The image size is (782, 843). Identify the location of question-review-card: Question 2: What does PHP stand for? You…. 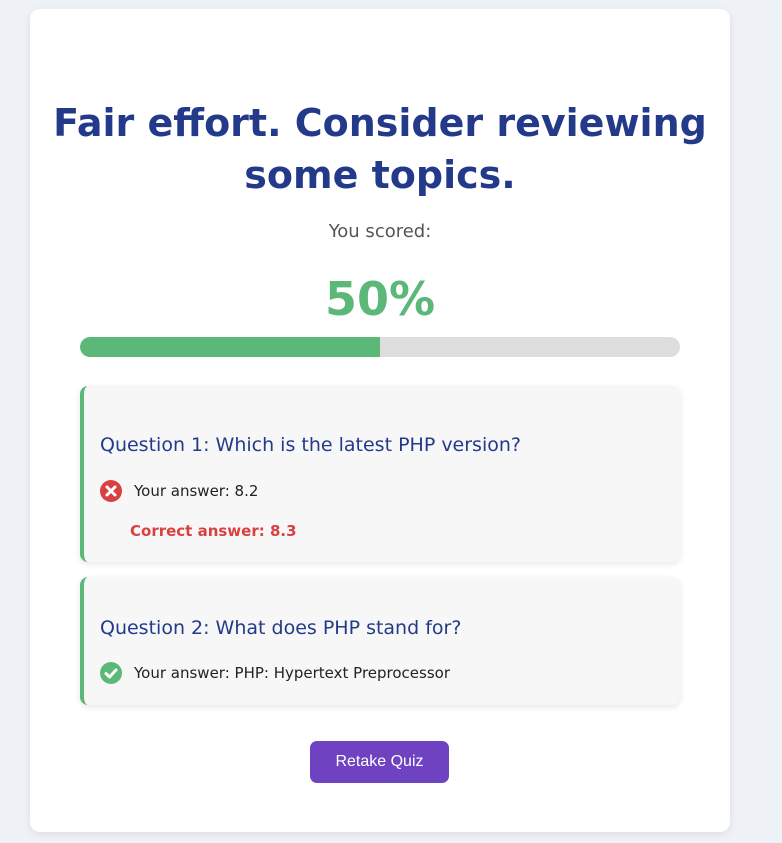
(380, 641).